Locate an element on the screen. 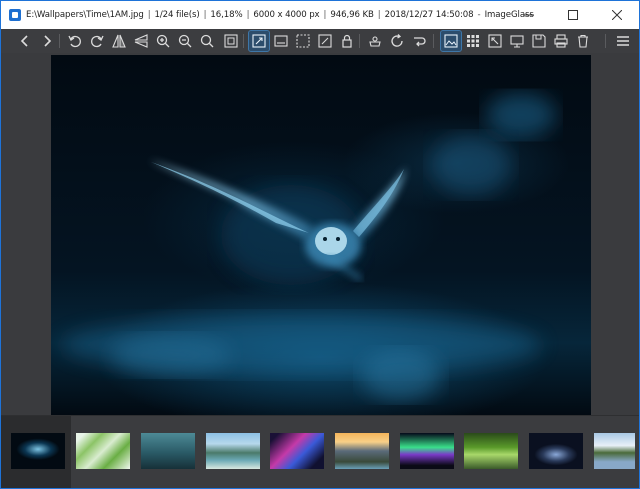 The width and height of the screenshot is (640, 489). print-icon is located at coordinates (375, 41).